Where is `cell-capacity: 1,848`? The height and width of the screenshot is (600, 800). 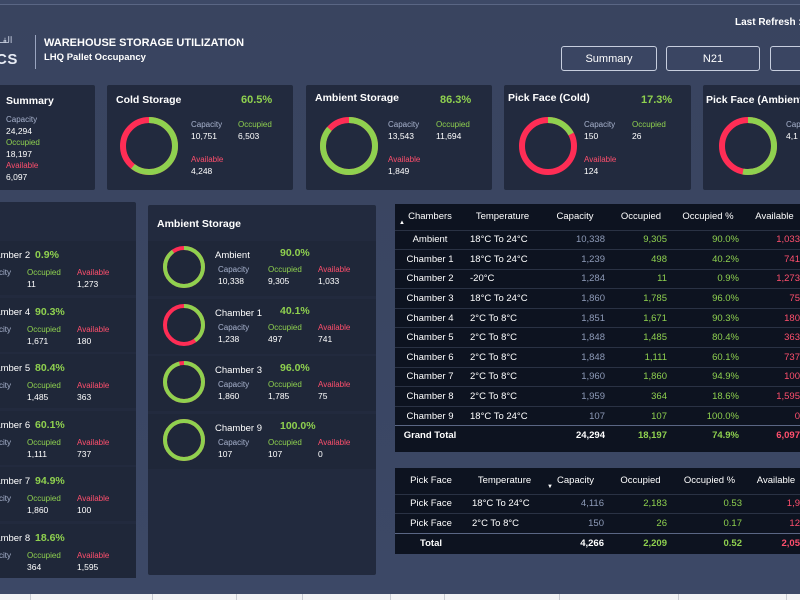
cell-capacity: 1,848 is located at coordinates (575, 357).